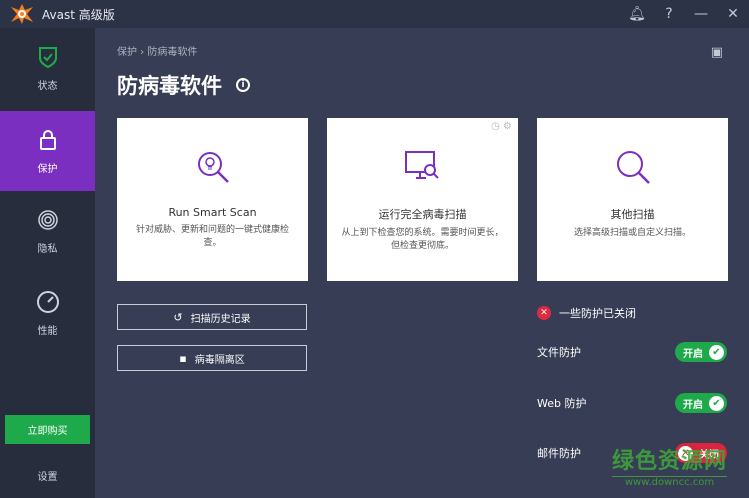  Describe the element at coordinates (47, 429) in the screenshot. I see `buy-now-button: 立即购买` at that location.